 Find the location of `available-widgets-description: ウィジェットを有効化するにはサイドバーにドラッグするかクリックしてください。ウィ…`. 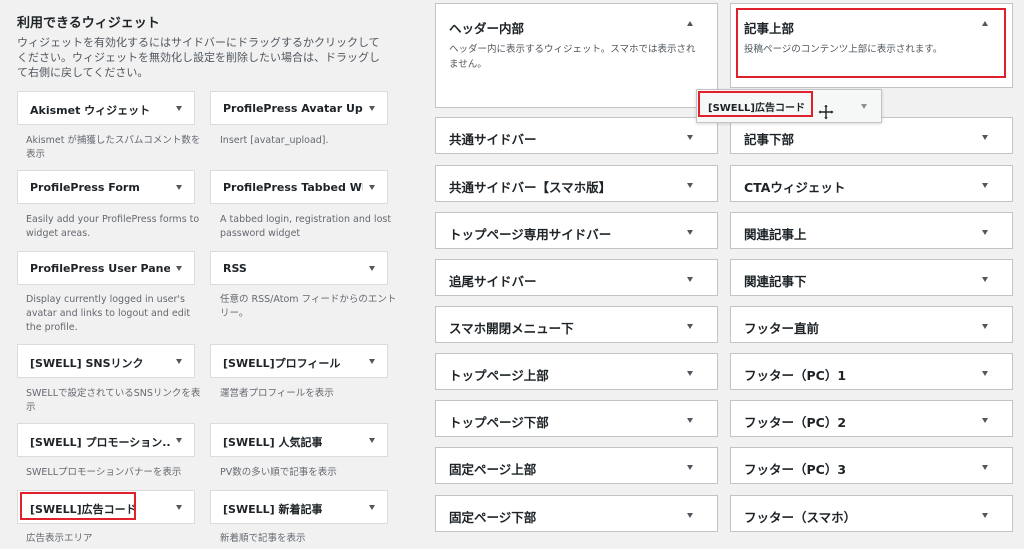

available-widgets-description: ウィジェットを有効化するにはサイドバーにドラッグするかクリックしてください。ウィ… is located at coordinates (198, 57).